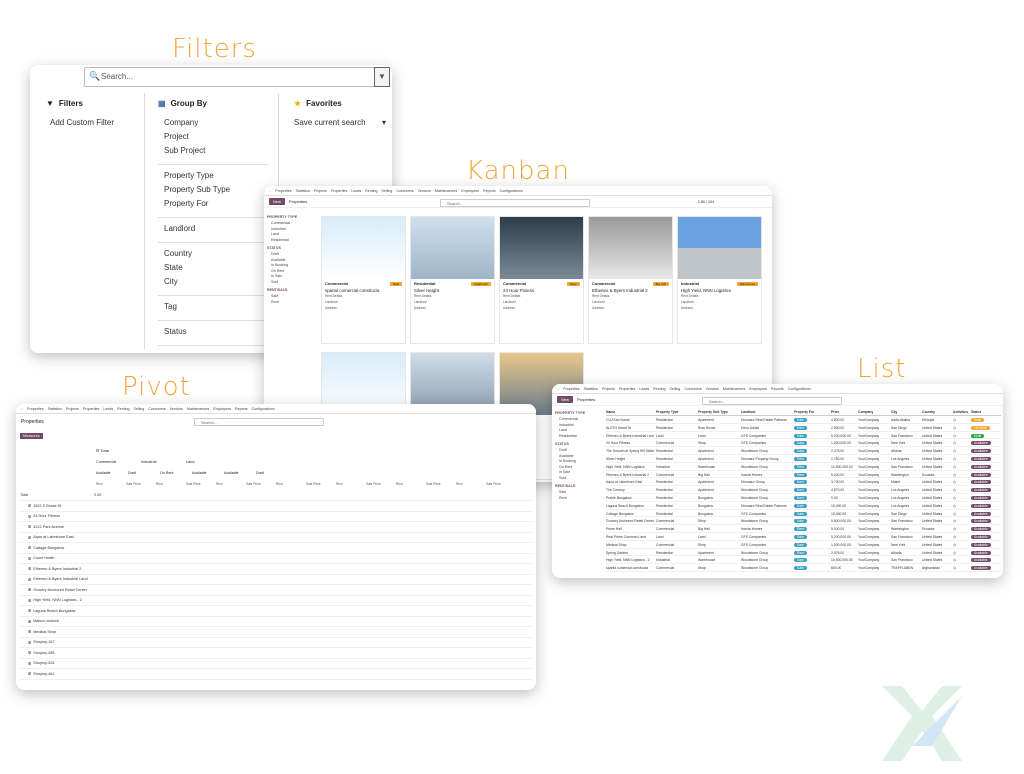  What do you see at coordinates (276, 590) in the screenshot?
I see `pivot-row: ⊞ Grocery Anchored Retail Center` at bounding box center [276, 590].